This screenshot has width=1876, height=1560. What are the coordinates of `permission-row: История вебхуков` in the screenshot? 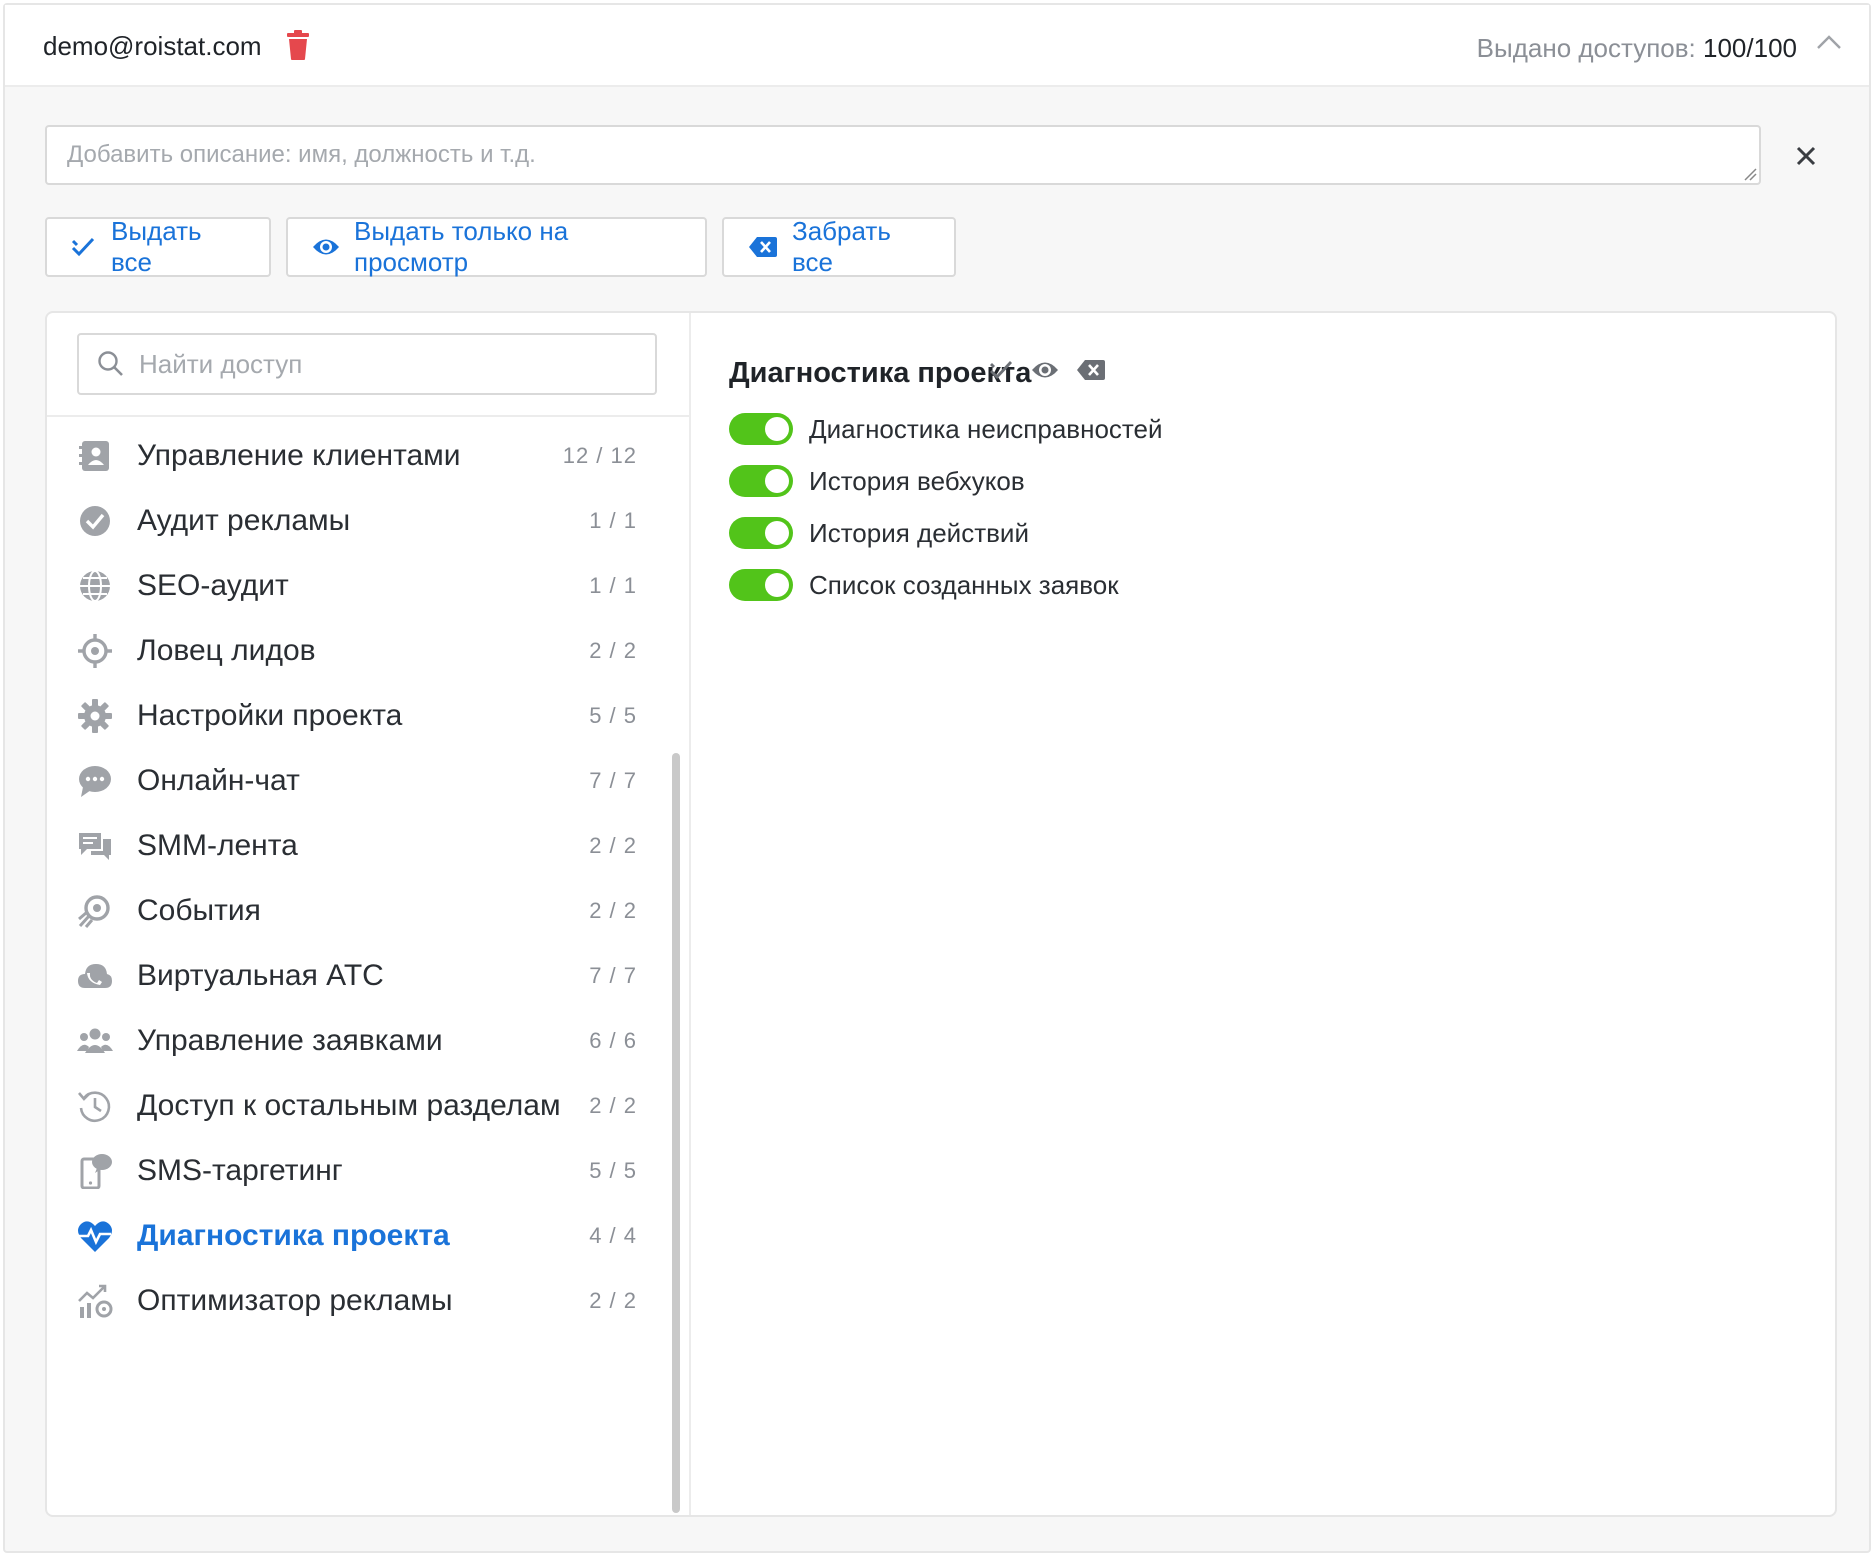 It's located at (877, 481).